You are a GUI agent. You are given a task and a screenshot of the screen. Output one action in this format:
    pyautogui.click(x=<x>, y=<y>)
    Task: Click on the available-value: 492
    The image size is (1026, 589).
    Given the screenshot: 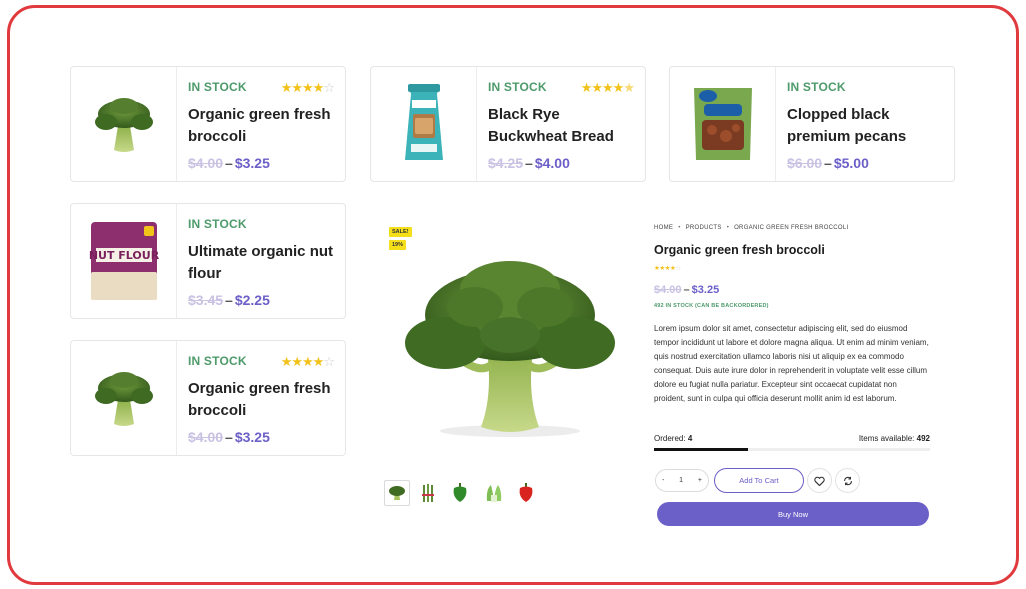 What is the action you would take?
    pyautogui.click(x=923, y=438)
    